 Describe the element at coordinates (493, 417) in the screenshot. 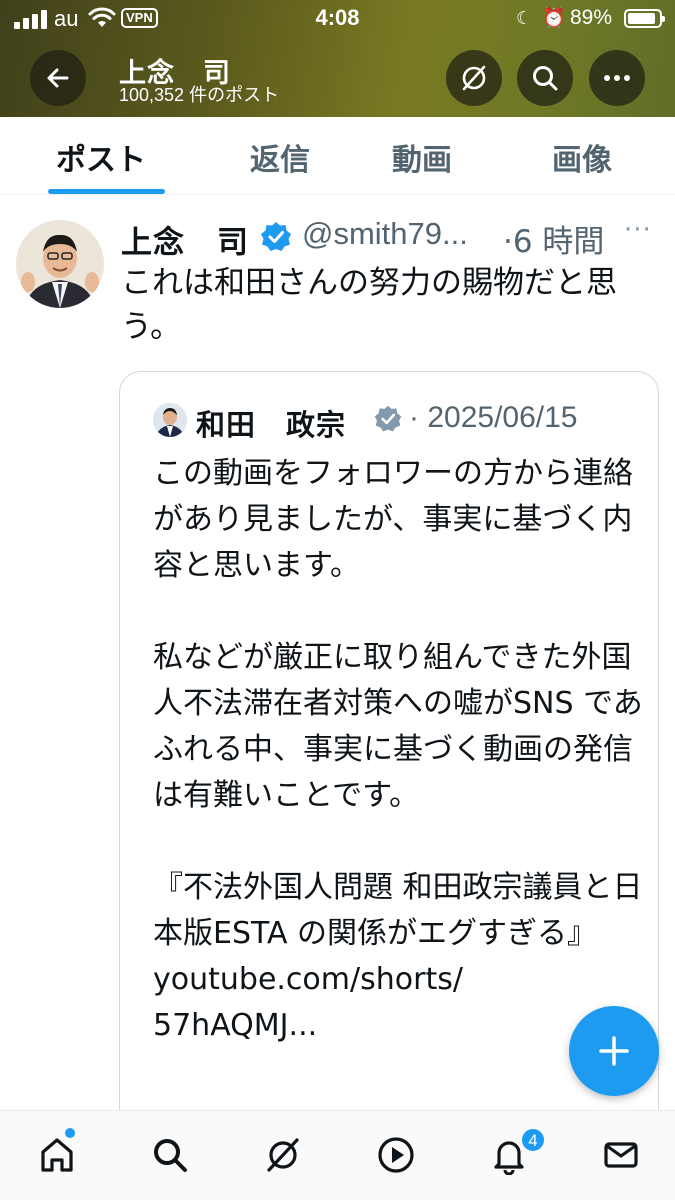

I see `quoted-date: · 2025/06/15` at that location.